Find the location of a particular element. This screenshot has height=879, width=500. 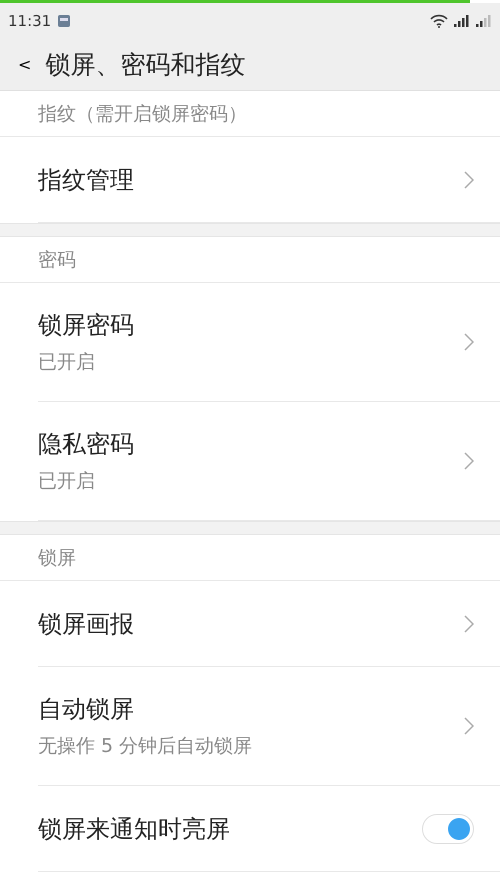

page-title: 锁屏、密码和指纹 is located at coordinates (145, 64).